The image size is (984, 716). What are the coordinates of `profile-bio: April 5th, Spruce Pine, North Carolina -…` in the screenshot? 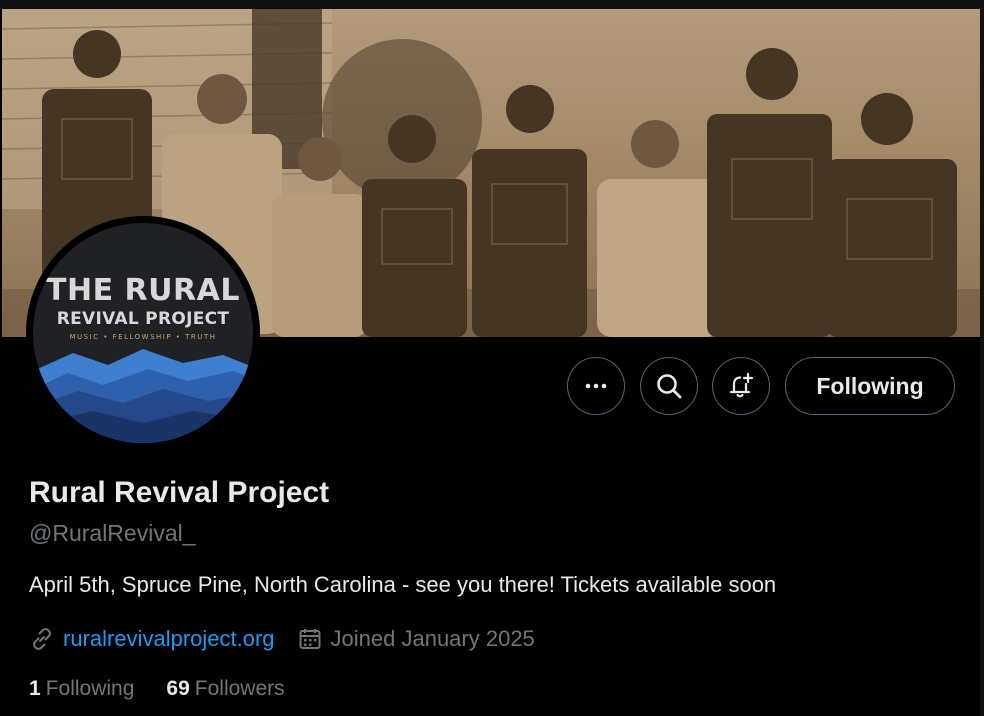 It's located at (403, 584).